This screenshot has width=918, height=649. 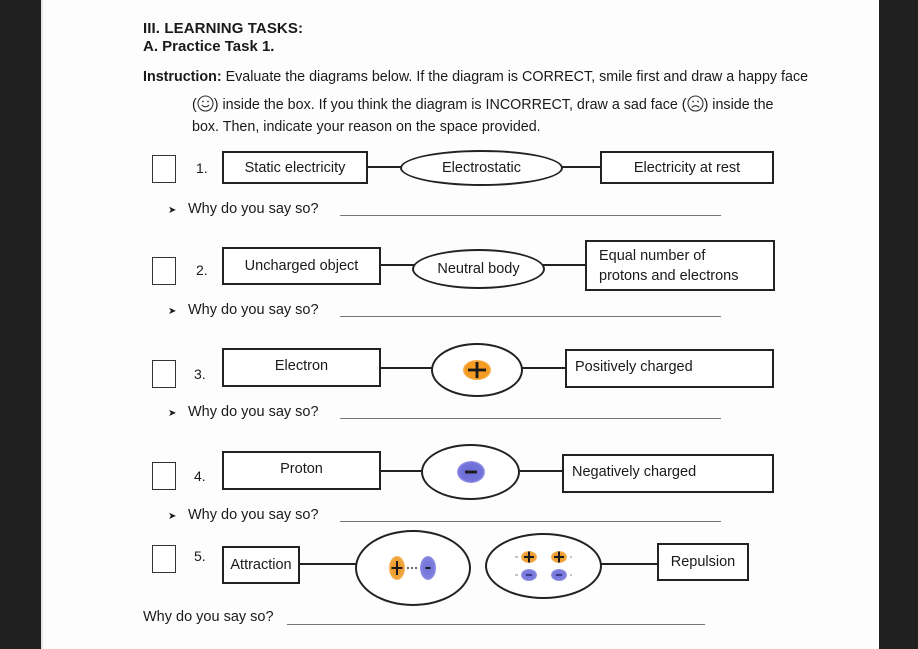 I want to click on item-3-middle-ellipse, so click(x=477, y=370).